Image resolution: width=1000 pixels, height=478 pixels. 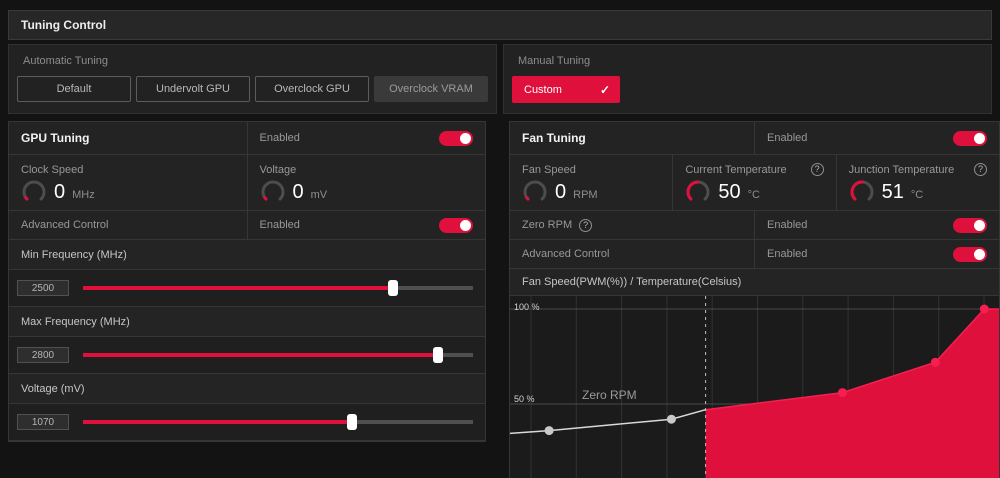 What do you see at coordinates (970, 225) in the screenshot?
I see `zero-rpm-toggle` at bounding box center [970, 225].